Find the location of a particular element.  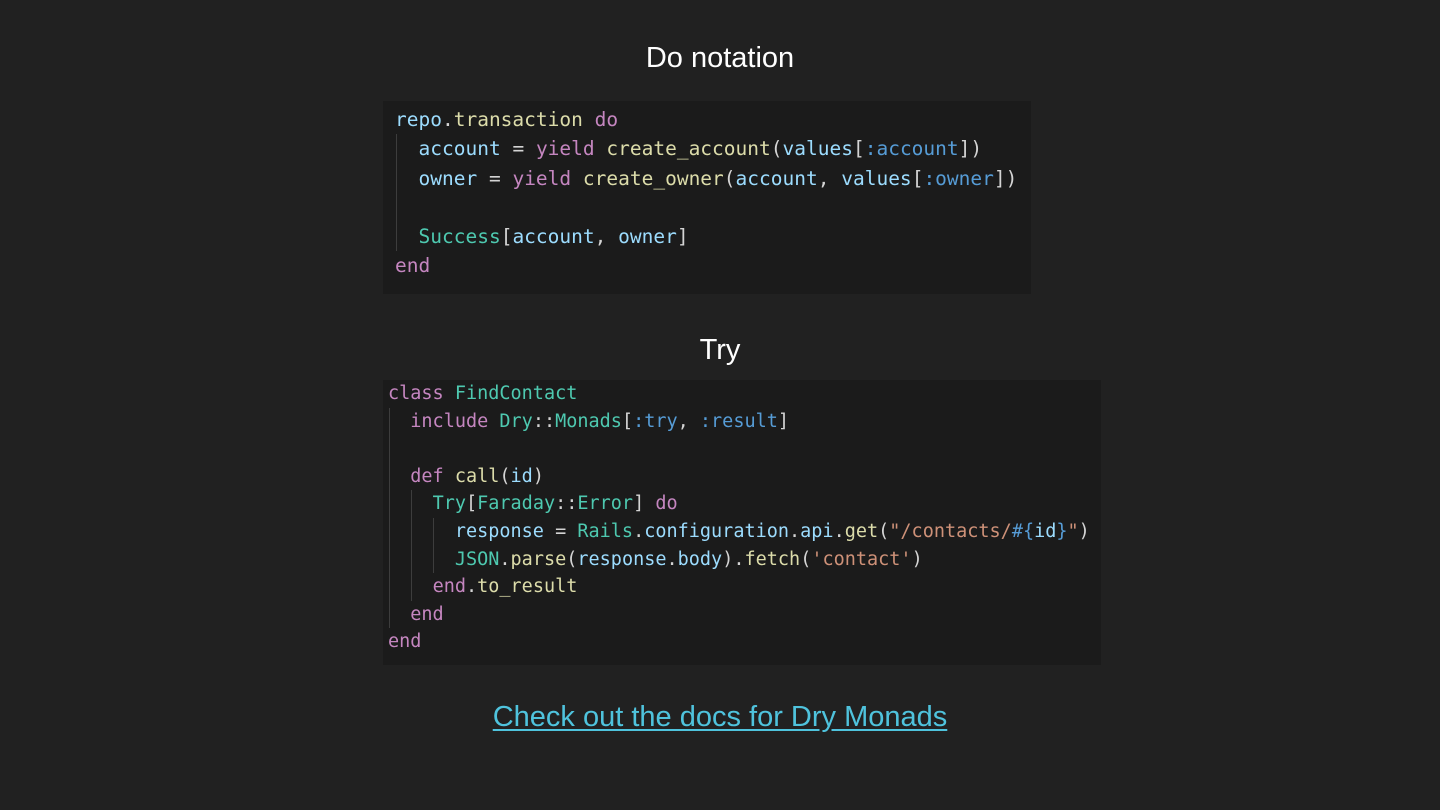

code-line: def call(id) is located at coordinates (744, 476).